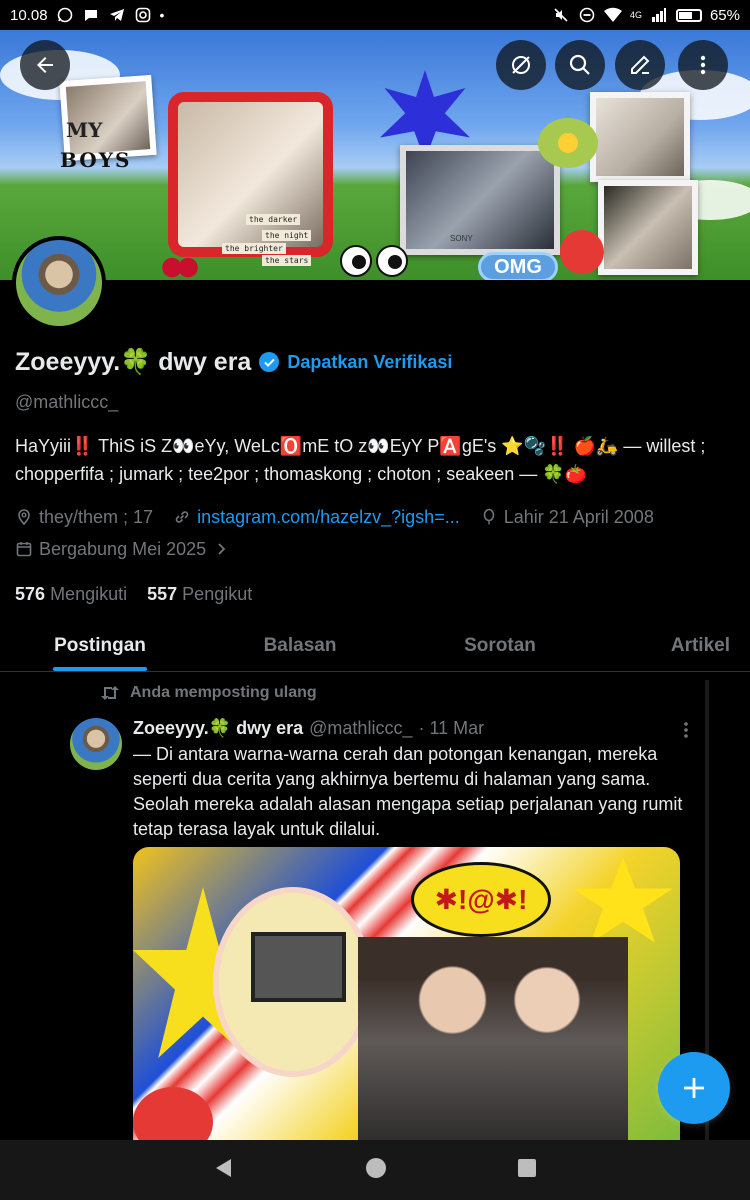 This screenshot has height=1200, width=750. I want to click on tab-artikel: Artikel, so click(675, 645).